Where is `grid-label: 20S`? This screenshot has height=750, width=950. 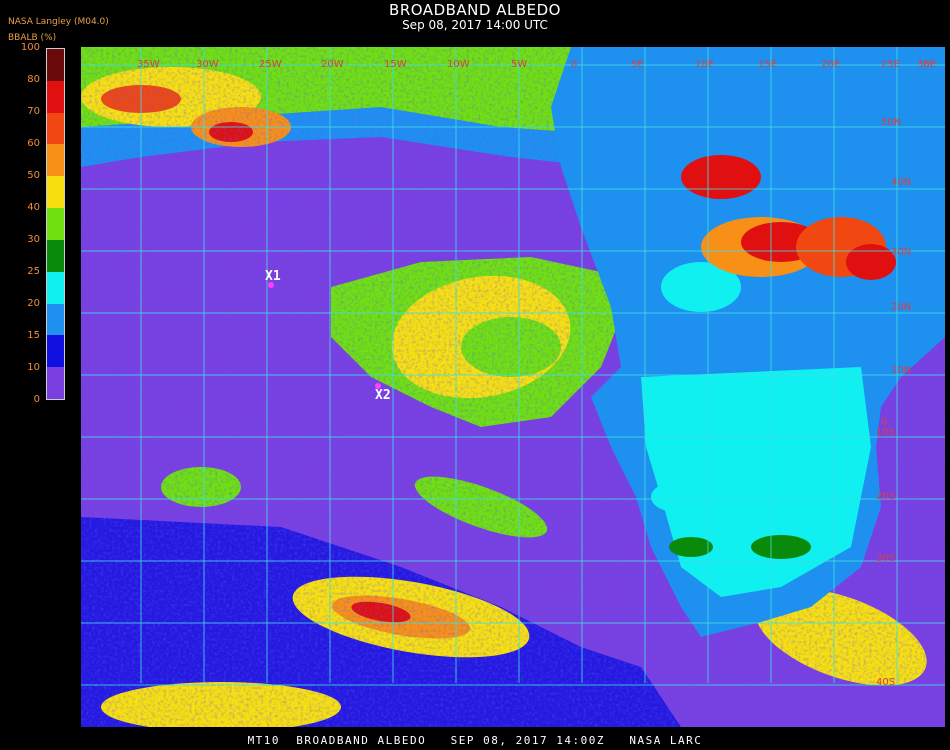
grid-label: 20S is located at coordinates (886, 496).